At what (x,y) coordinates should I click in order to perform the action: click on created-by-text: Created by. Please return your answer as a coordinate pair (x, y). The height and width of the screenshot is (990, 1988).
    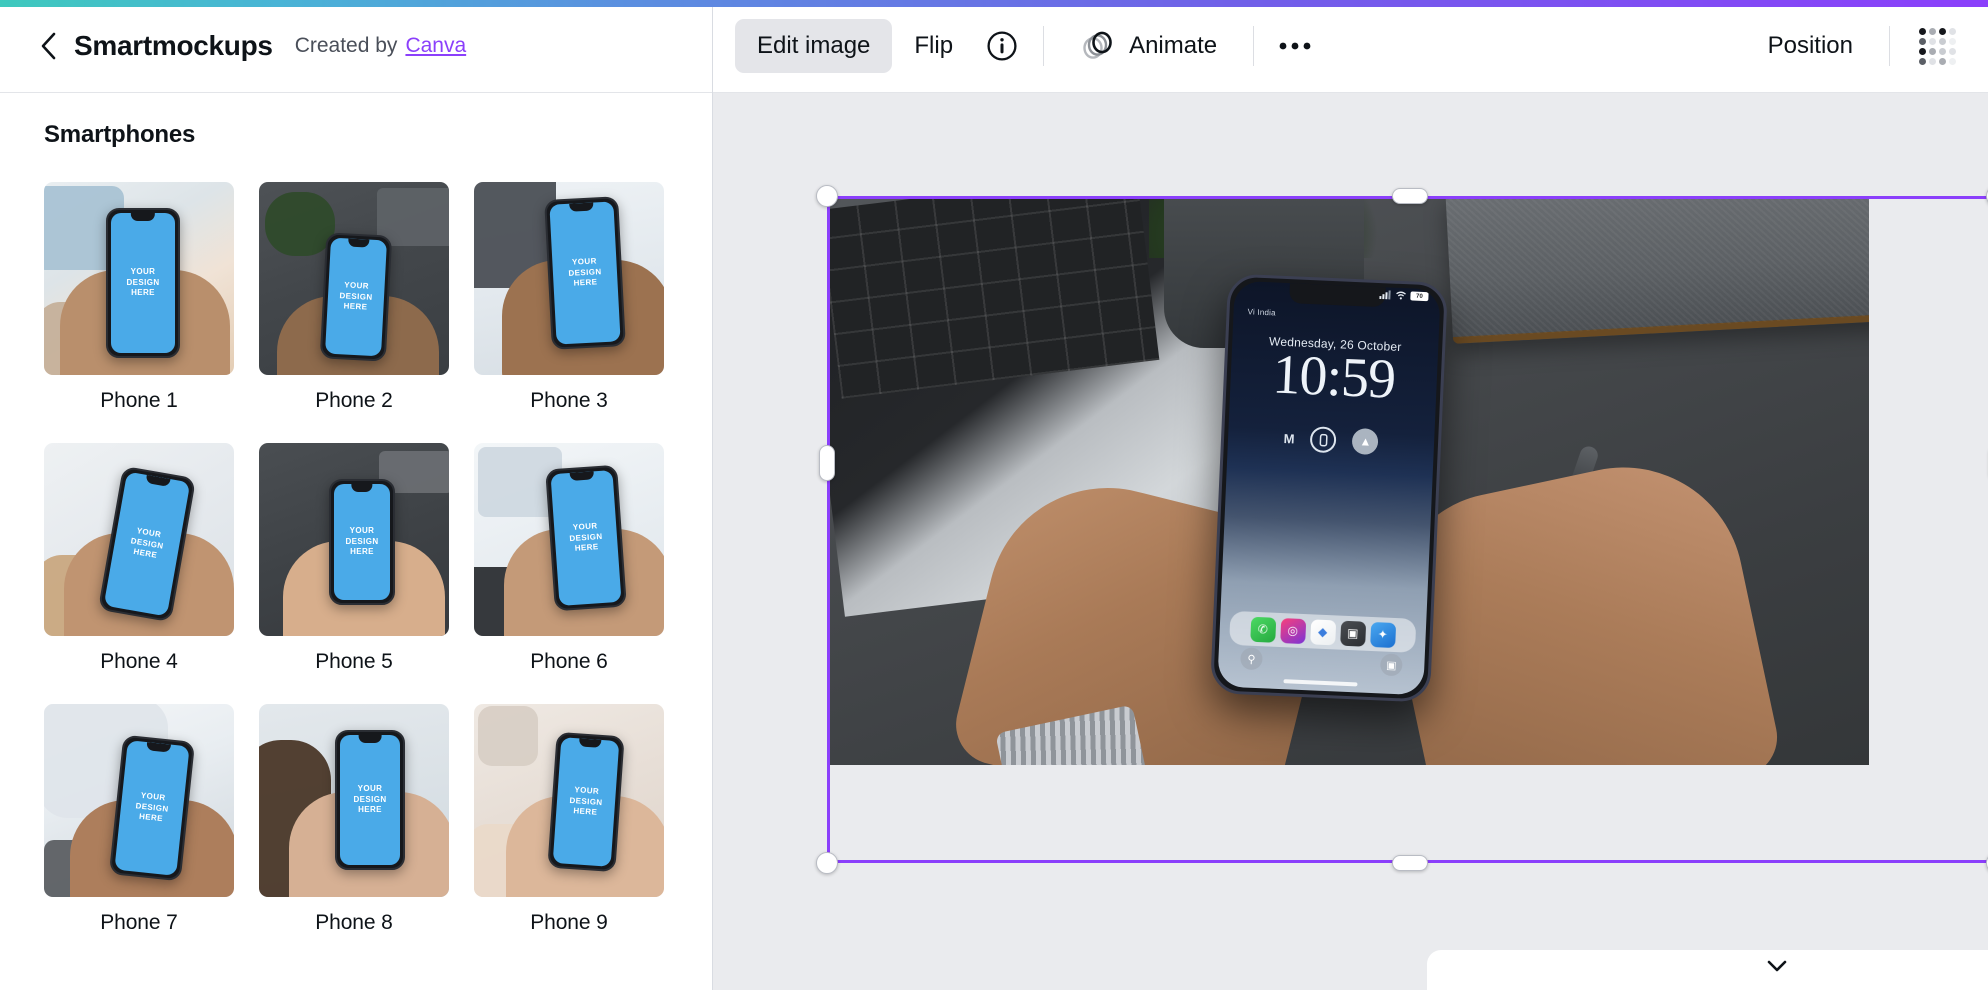
    Looking at the image, I should click on (346, 45).